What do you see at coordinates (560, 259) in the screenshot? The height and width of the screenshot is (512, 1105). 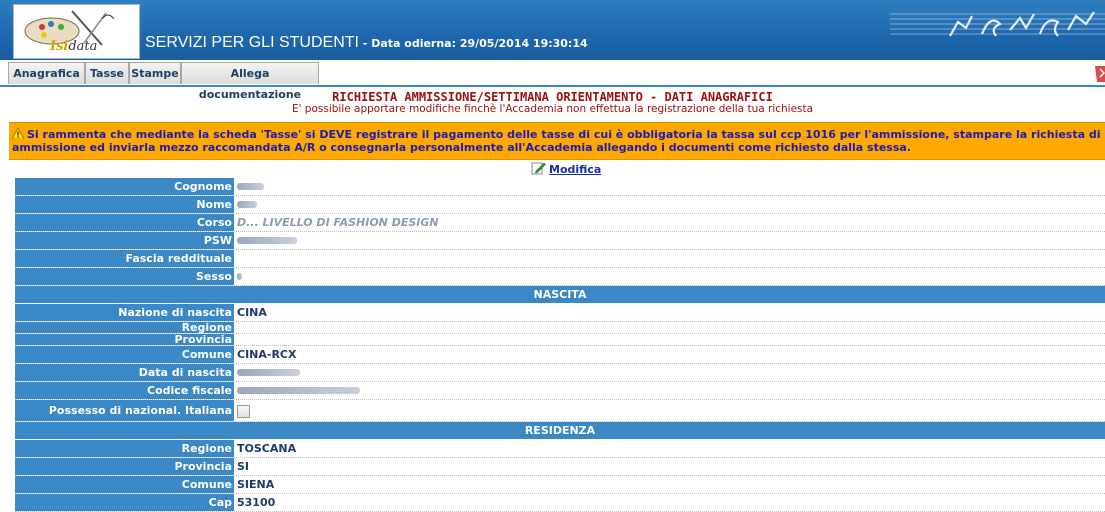 I see `table-row: Fascia reddituale` at bounding box center [560, 259].